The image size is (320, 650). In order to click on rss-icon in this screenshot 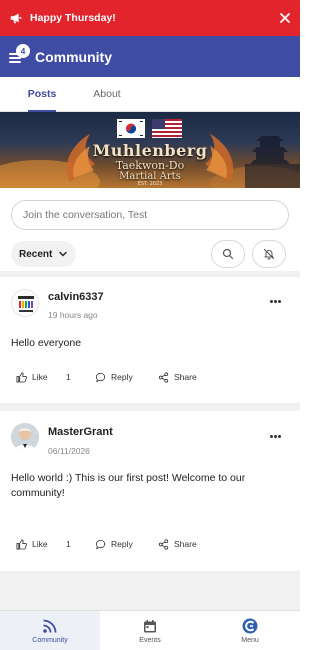, I will do `click(50, 626)`.